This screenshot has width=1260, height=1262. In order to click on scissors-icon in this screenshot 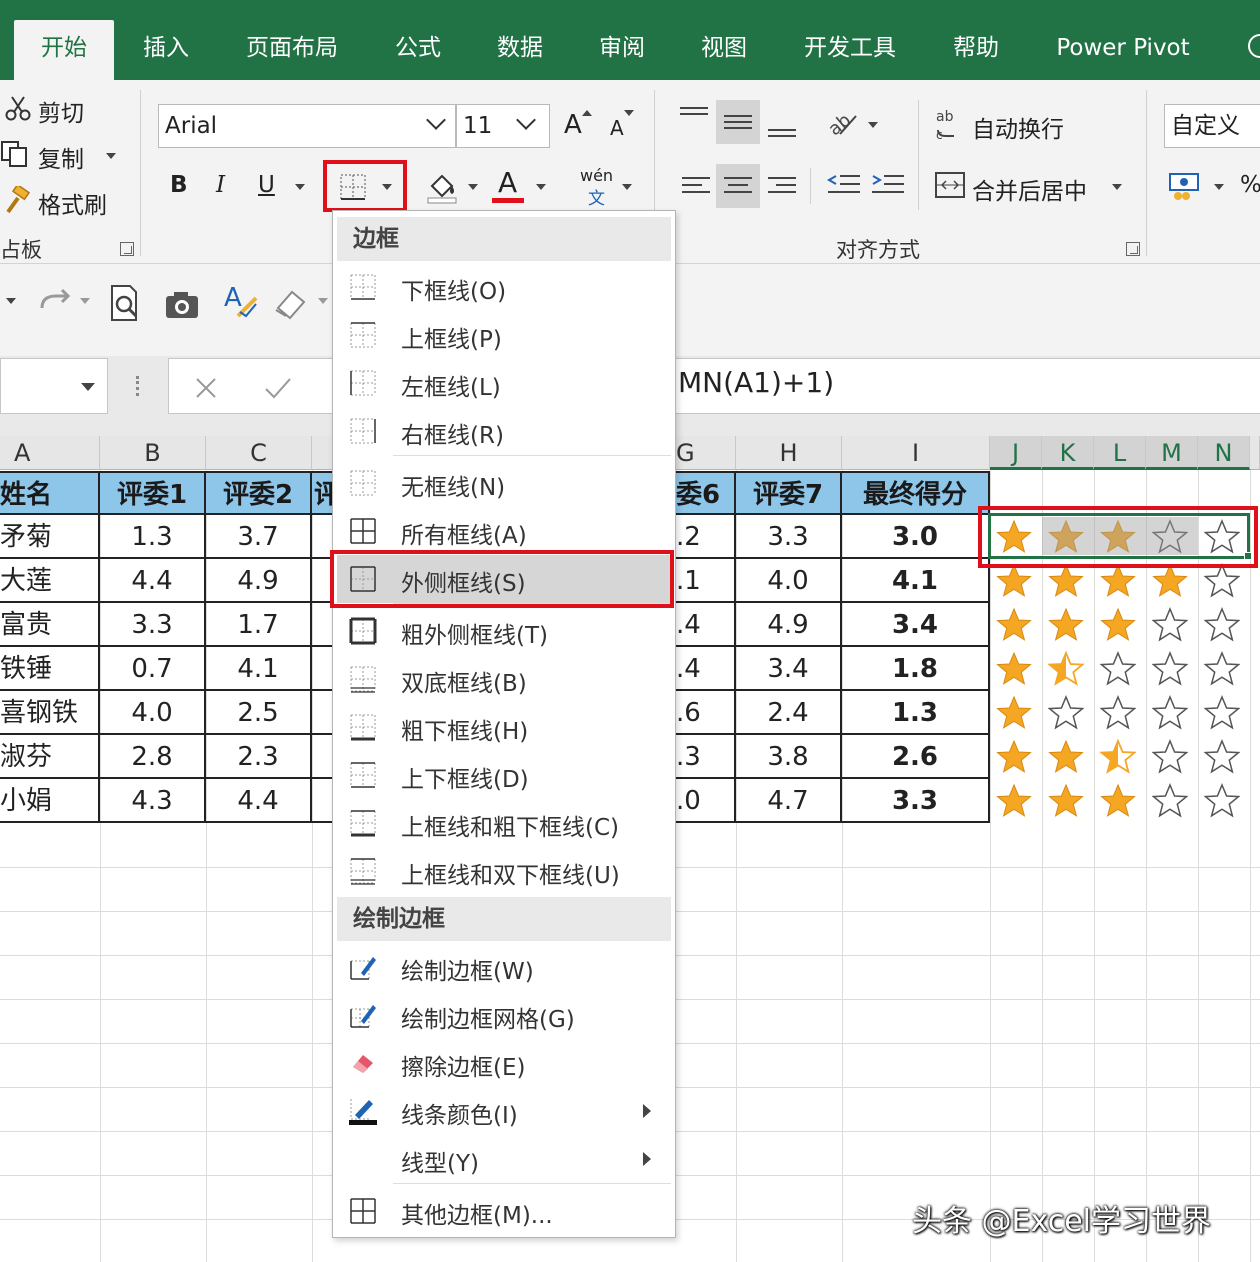, I will do `click(18, 108)`.